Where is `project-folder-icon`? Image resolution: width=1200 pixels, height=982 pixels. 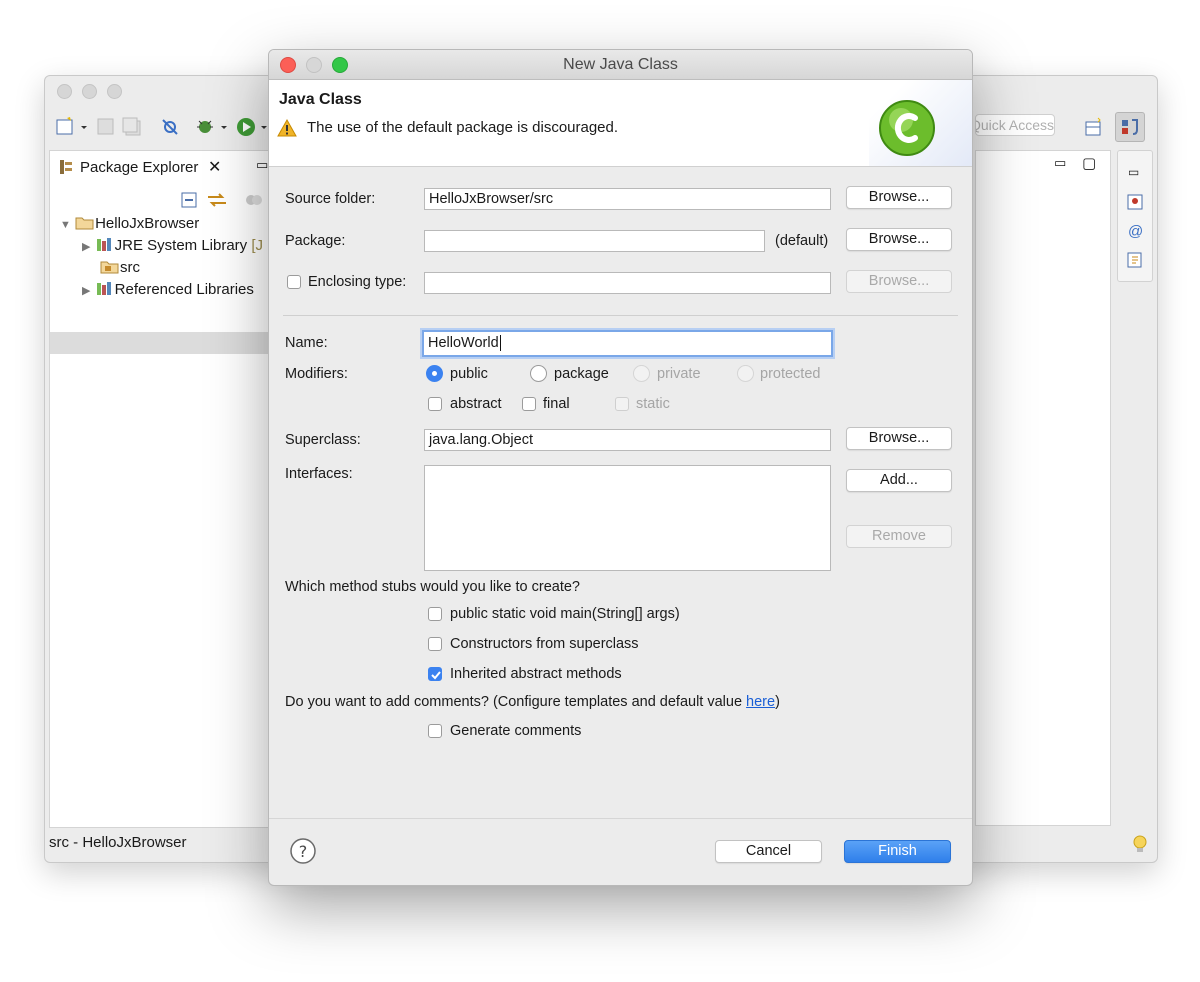 project-folder-icon is located at coordinates (84, 223).